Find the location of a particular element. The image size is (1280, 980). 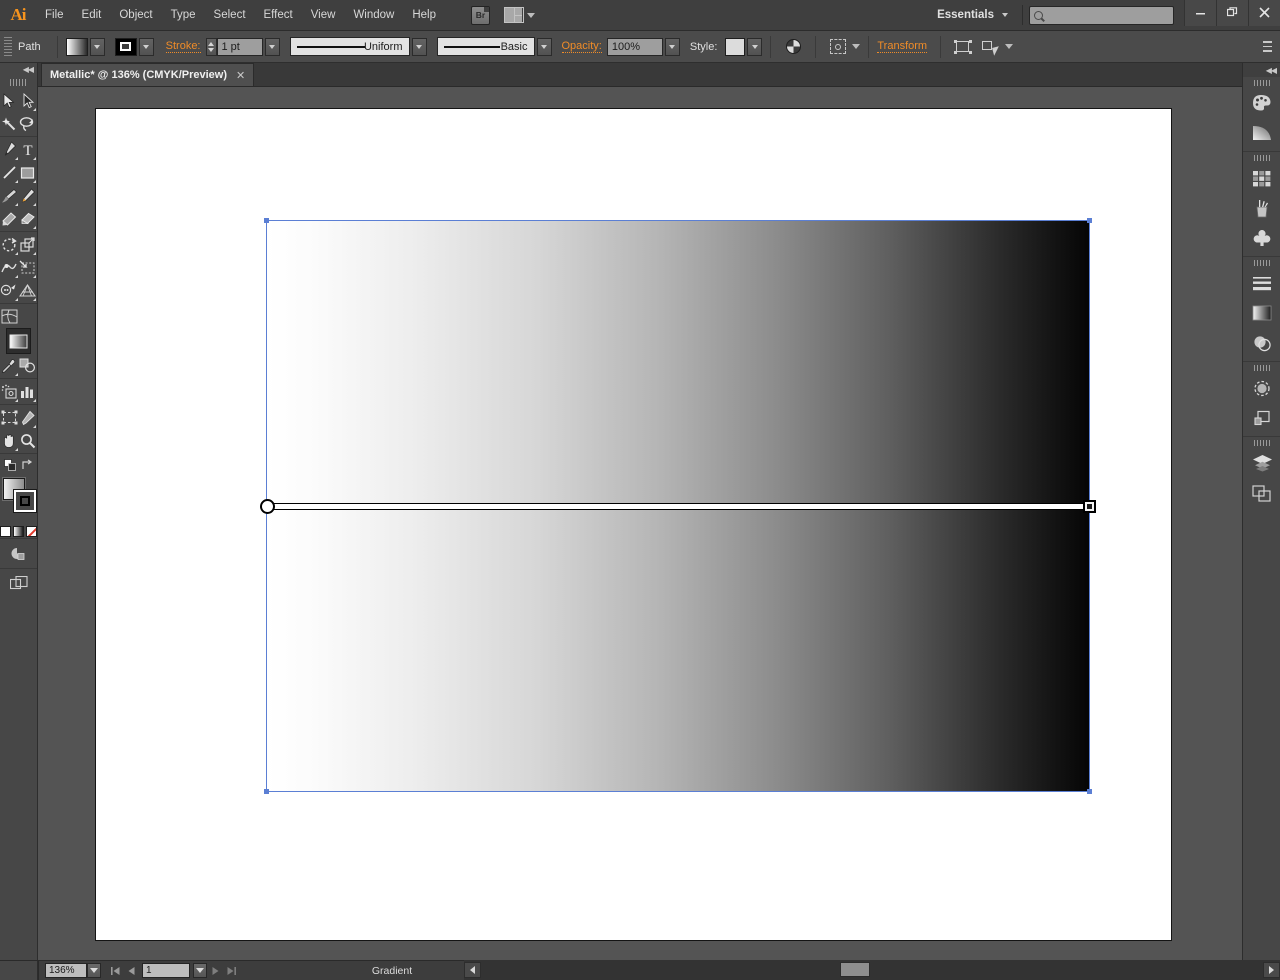

opacity-dropdown-button is located at coordinates (672, 46).